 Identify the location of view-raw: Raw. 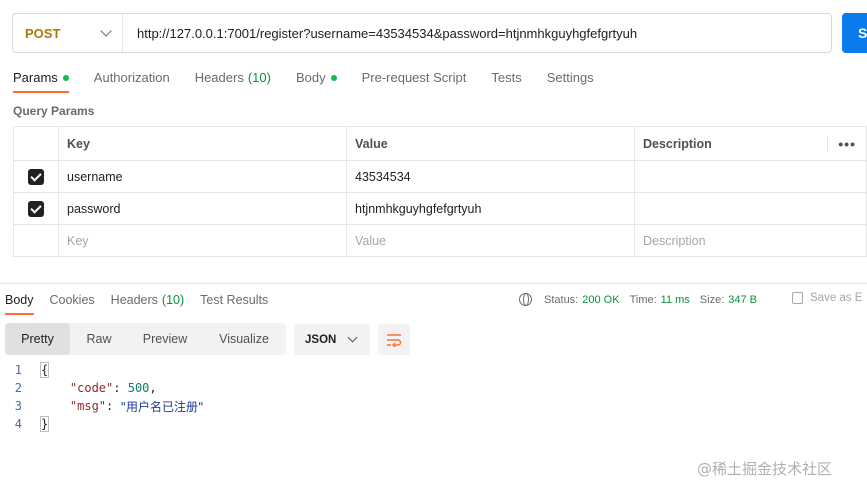
(99, 339).